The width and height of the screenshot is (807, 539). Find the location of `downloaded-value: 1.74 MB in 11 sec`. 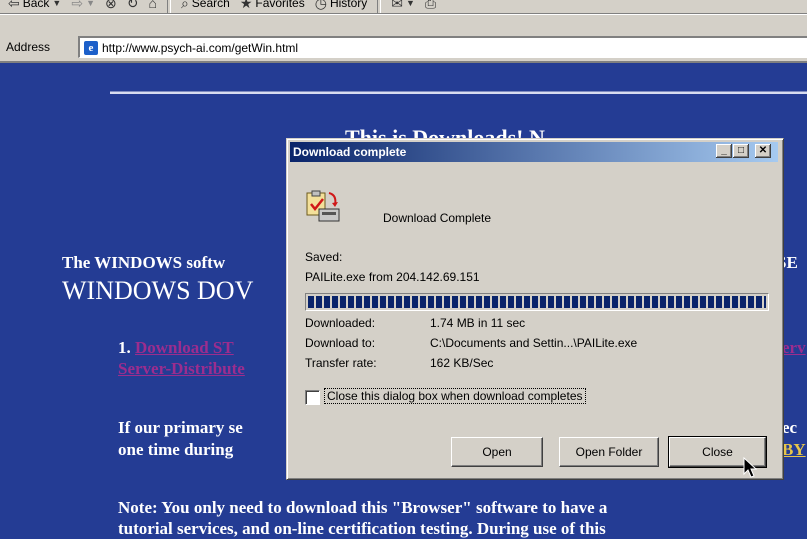

downloaded-value: 1.74 MB in 11 sec is located at coordinates (478, 323).